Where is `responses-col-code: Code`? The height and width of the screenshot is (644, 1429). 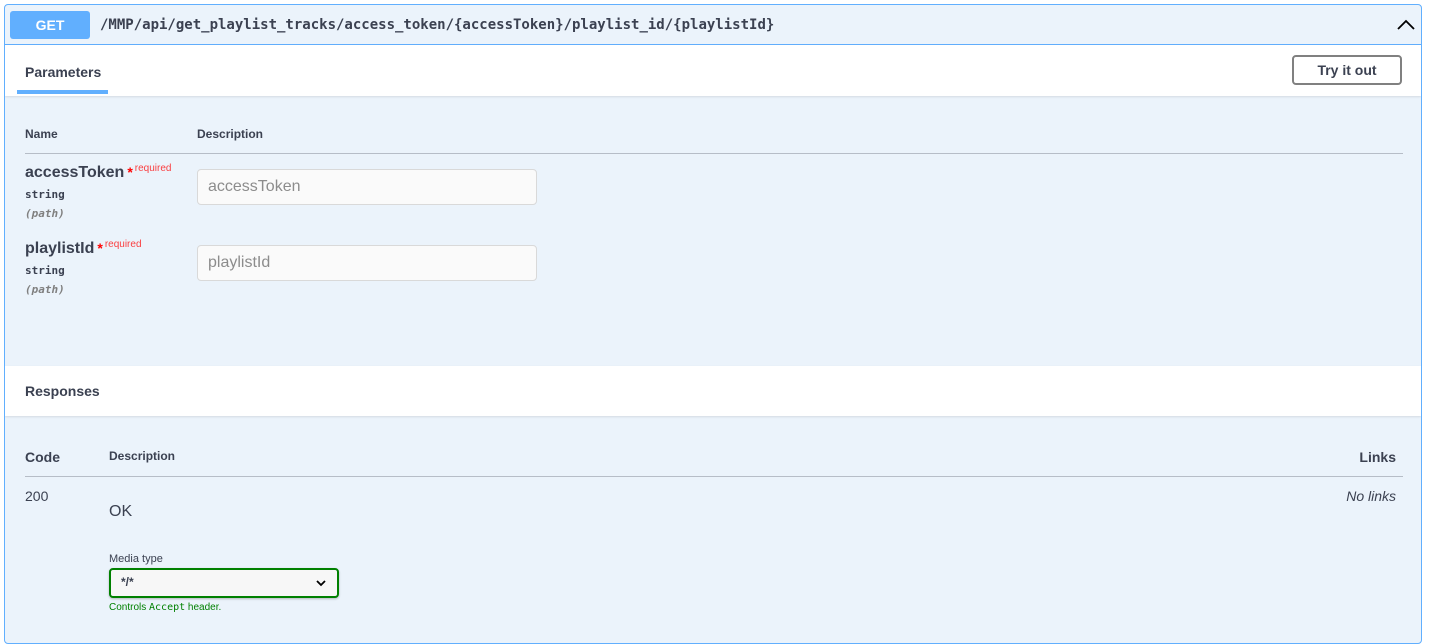 responses-col-code: Code is located at coordinates (42, 457).